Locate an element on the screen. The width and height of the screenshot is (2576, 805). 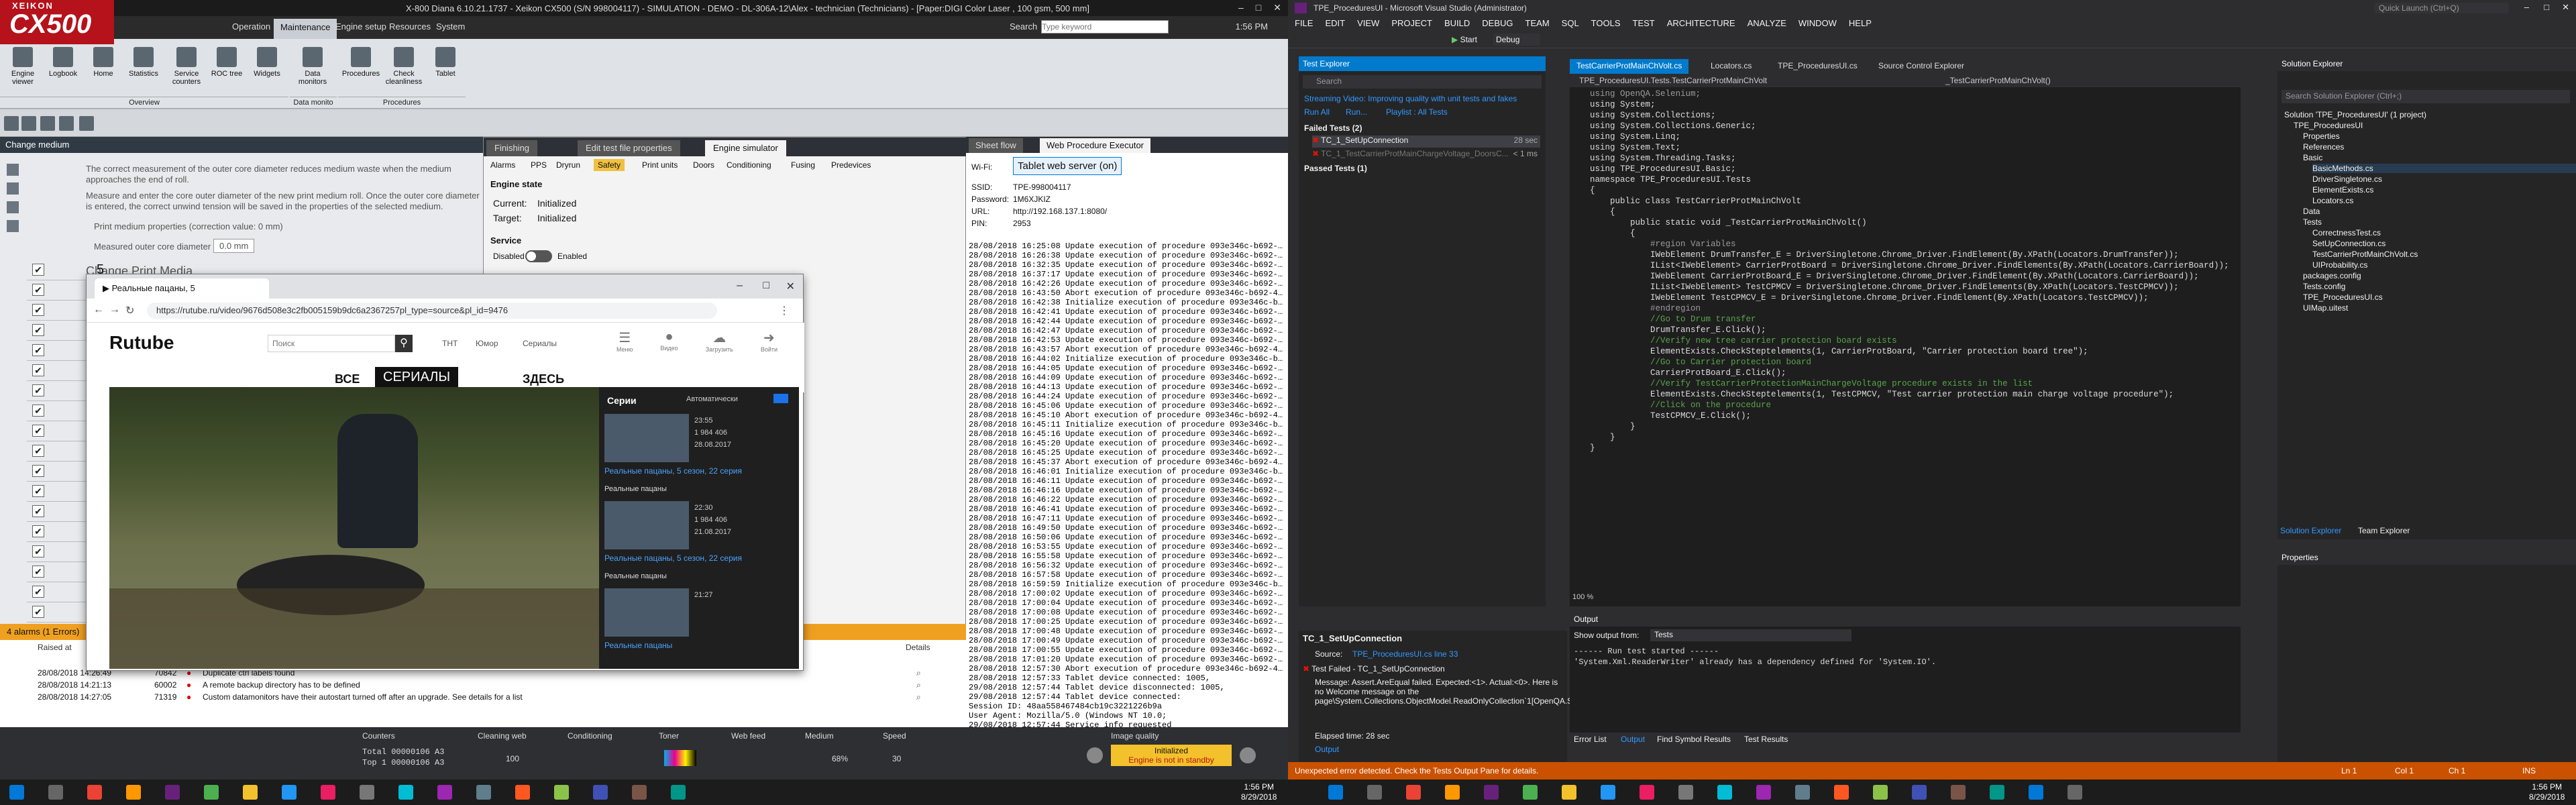
solution-item: Basic is located at coordinates (2437, 157).